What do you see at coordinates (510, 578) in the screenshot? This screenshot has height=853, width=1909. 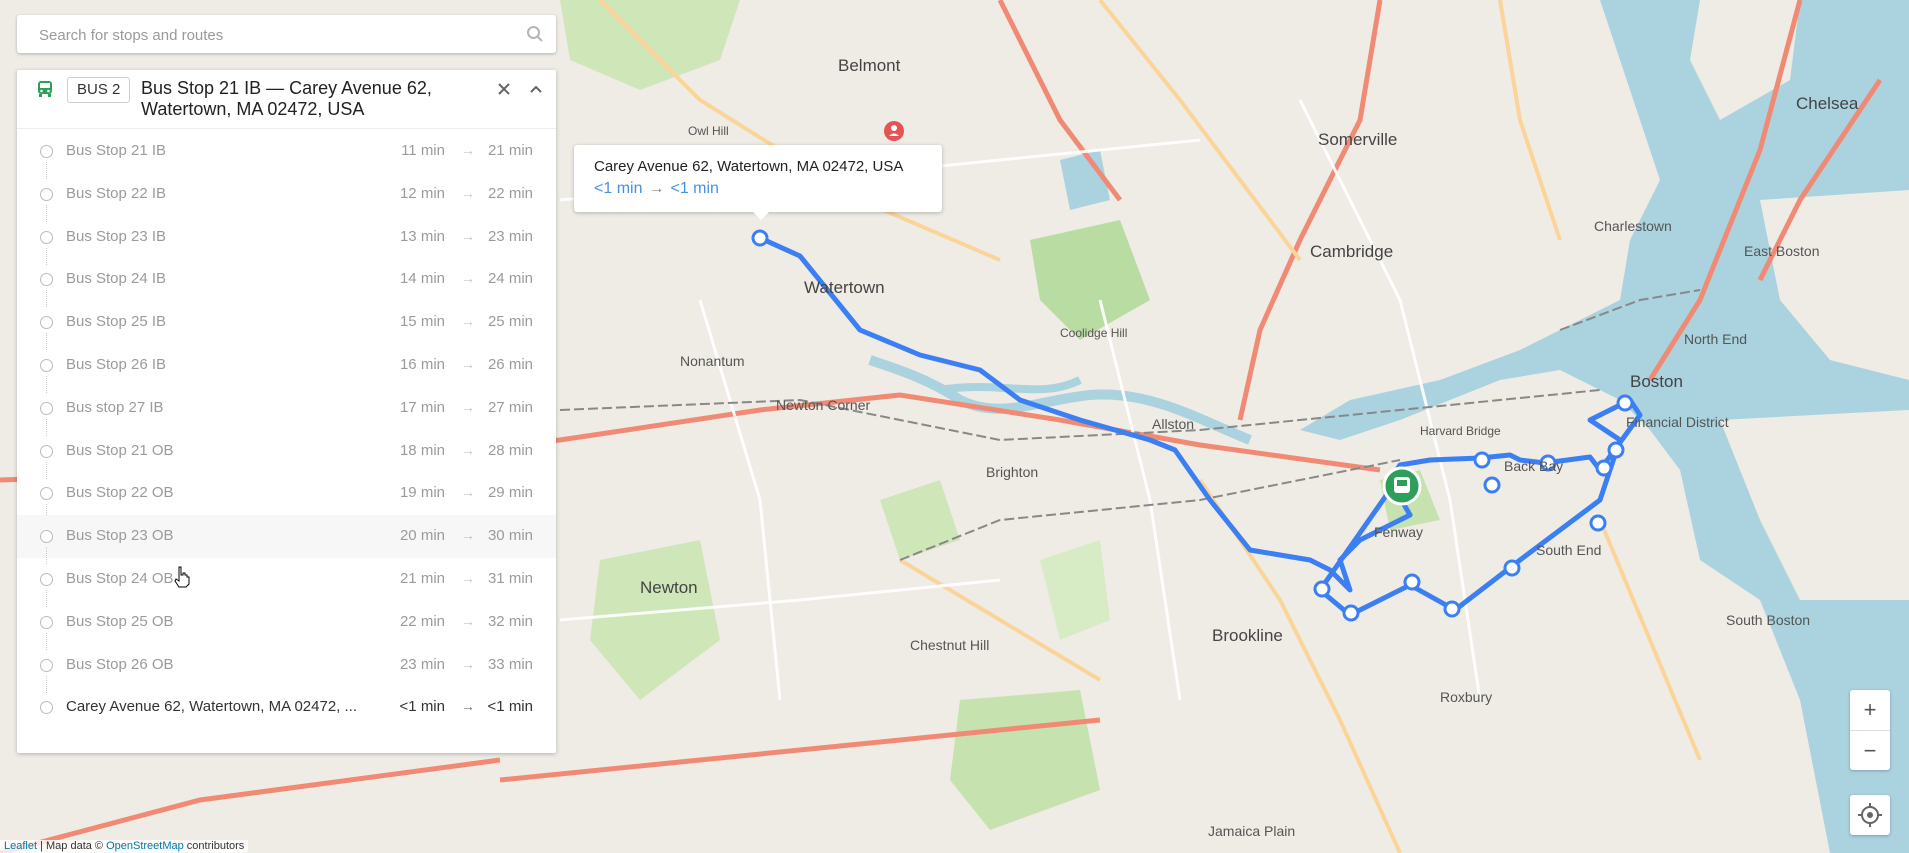 I see `stop-depart: 31 min` at bounding box center [510, 578].